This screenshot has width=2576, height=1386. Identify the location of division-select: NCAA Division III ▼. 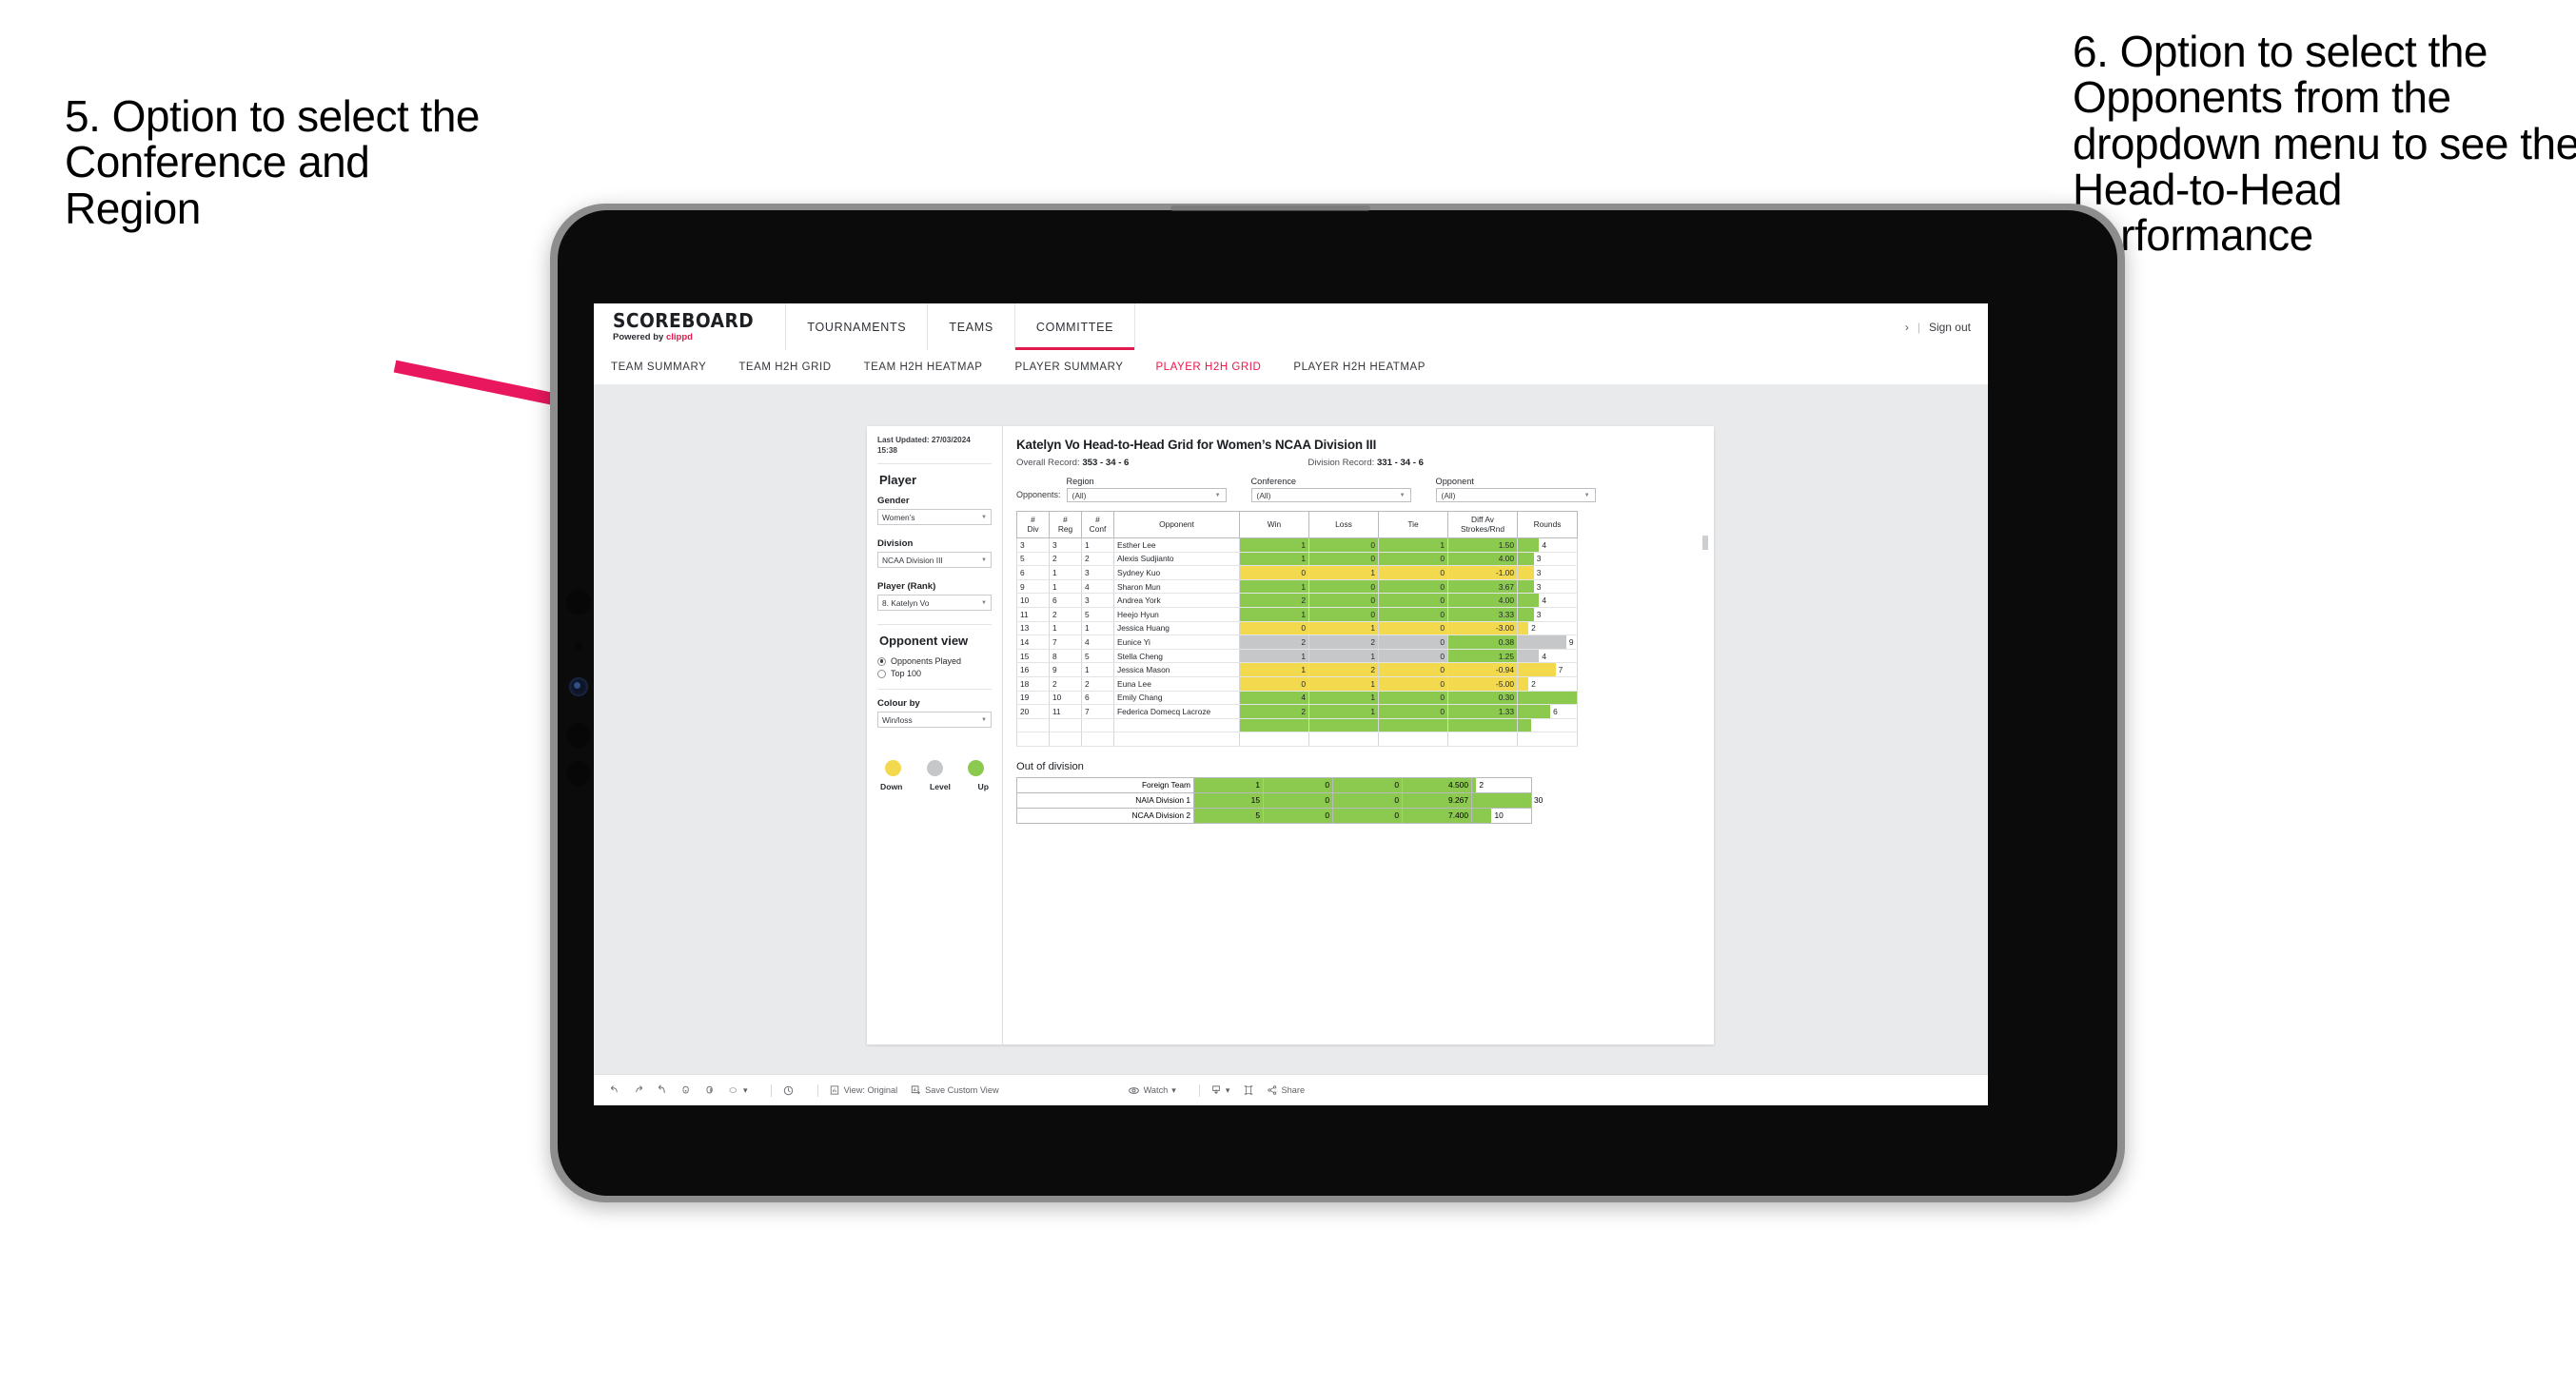
(934, 560).